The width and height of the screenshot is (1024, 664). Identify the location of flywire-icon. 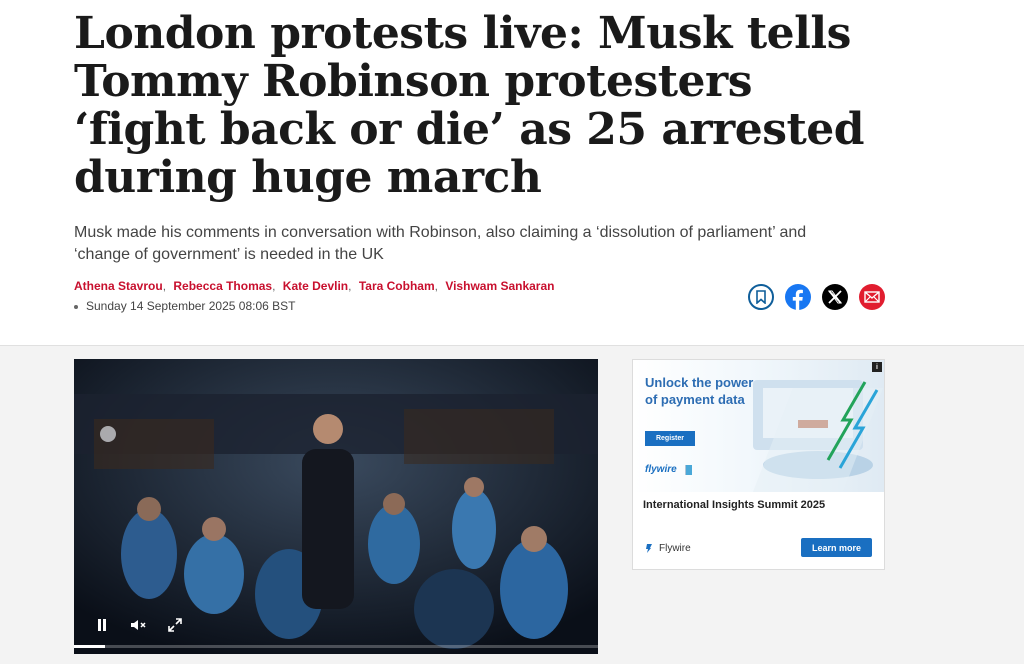
(649, 548).